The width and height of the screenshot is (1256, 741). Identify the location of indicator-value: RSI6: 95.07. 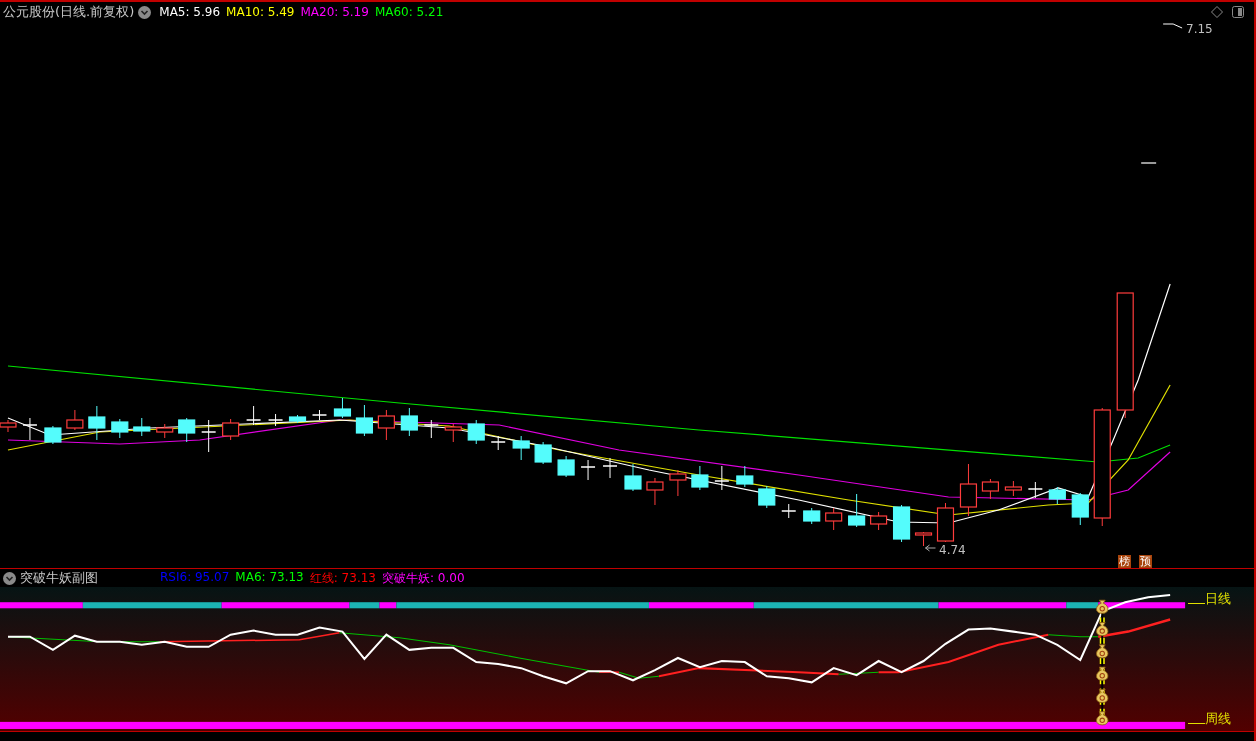
(195, 577).